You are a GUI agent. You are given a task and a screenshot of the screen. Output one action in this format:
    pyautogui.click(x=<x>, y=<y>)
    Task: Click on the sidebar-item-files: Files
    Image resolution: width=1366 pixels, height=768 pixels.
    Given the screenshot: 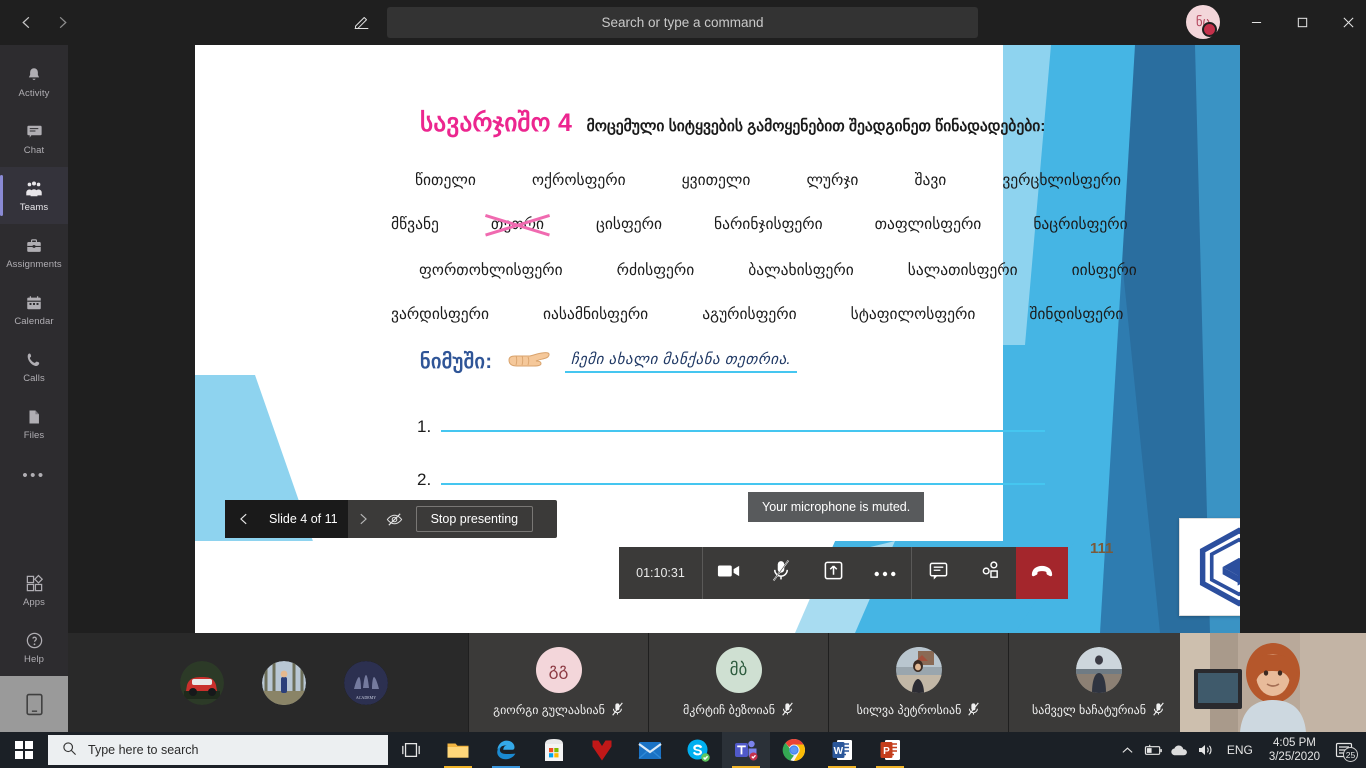 What is the action you would take?
    pyautogui.click(x=34, y=423)
    